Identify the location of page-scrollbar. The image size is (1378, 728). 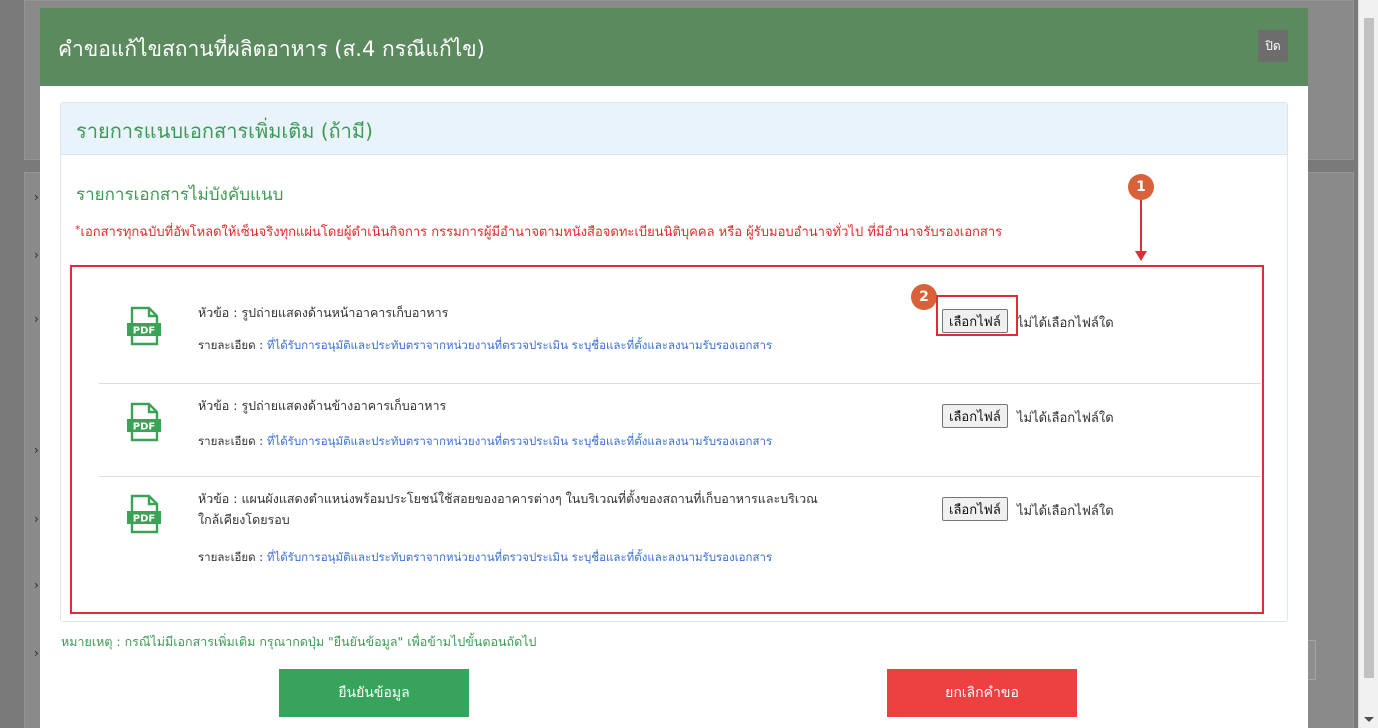
(1368, 364).